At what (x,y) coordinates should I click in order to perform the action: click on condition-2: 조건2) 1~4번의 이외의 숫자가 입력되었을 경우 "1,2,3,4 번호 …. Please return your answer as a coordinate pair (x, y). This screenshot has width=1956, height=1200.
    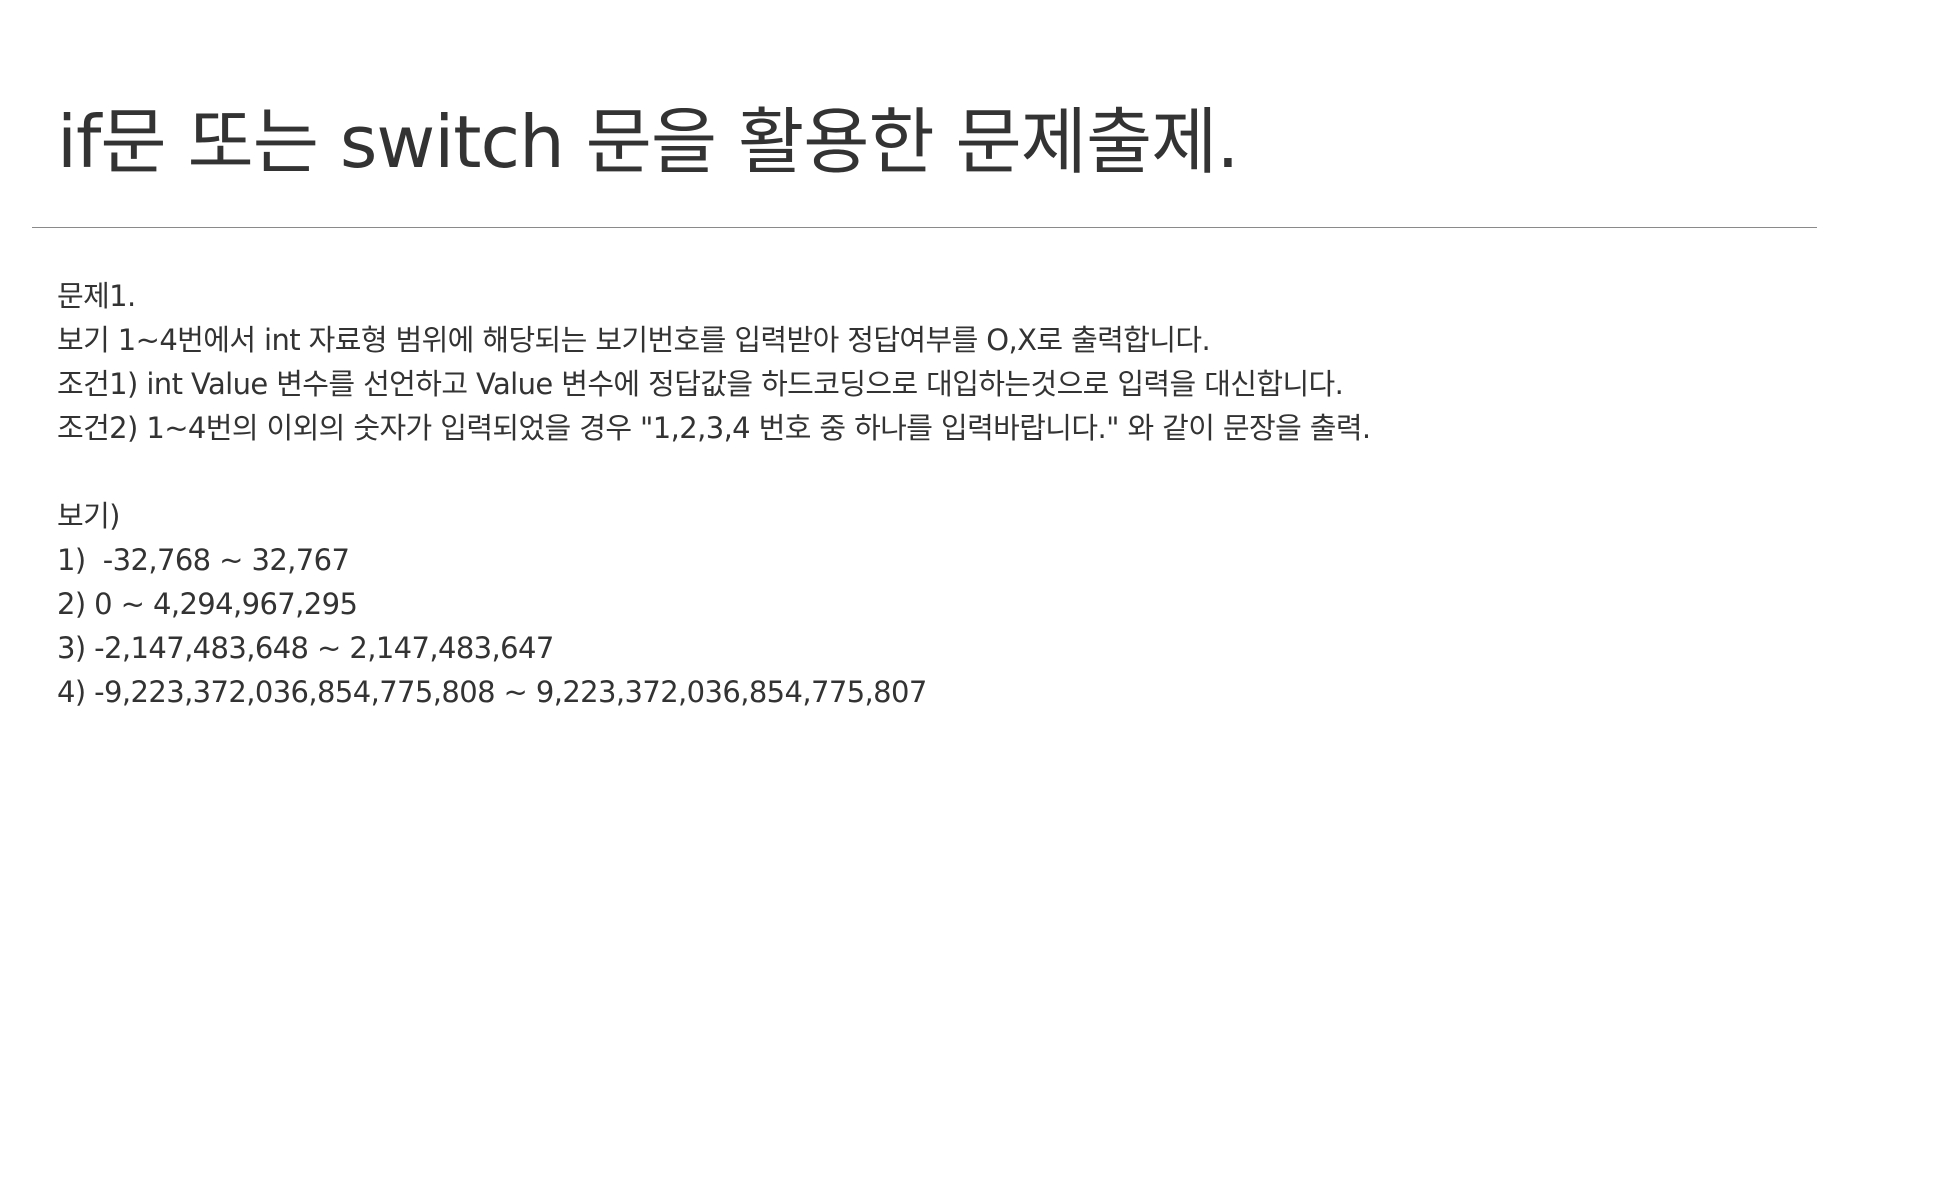
    Looking at the image, I should click on (714, 428).